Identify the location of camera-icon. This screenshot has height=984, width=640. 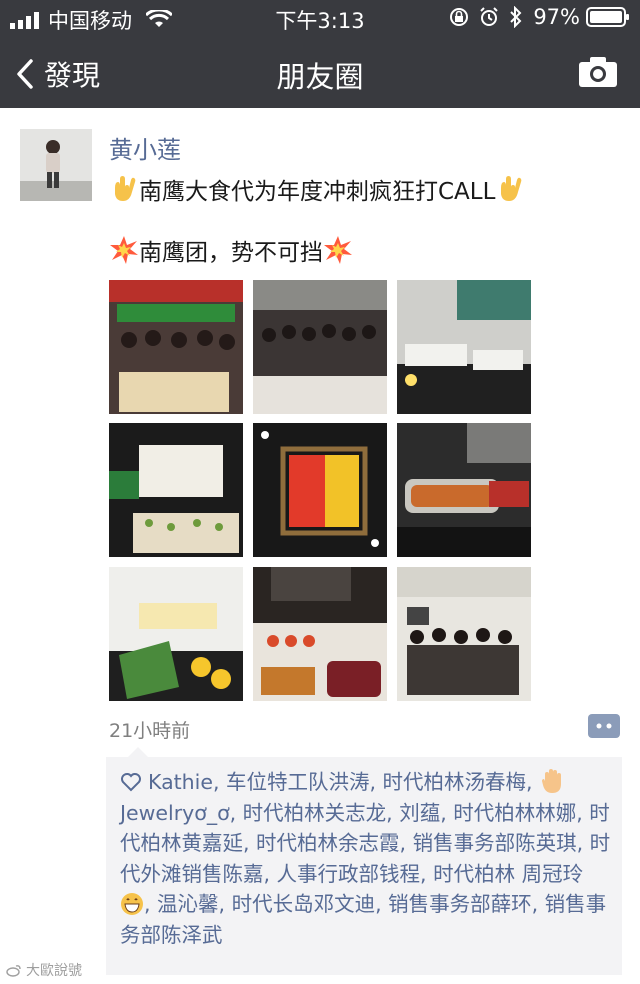
(598, 72).